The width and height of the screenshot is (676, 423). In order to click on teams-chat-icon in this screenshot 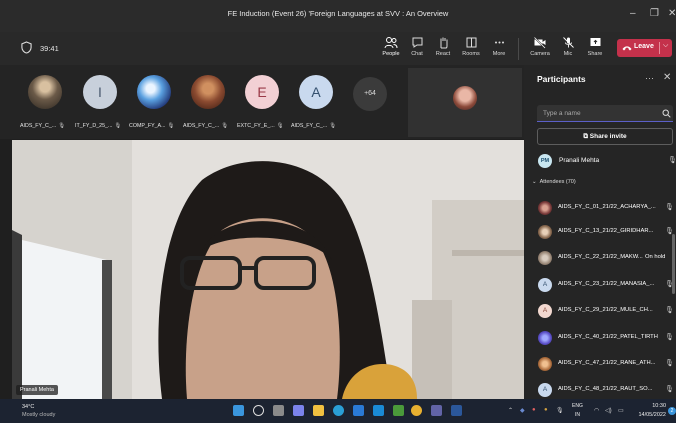, I will do `click(298, 410)`.